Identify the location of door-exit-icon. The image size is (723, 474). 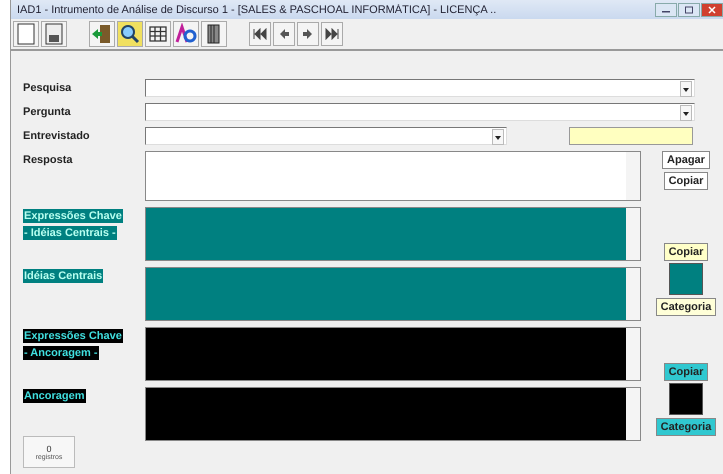
(102, 34).